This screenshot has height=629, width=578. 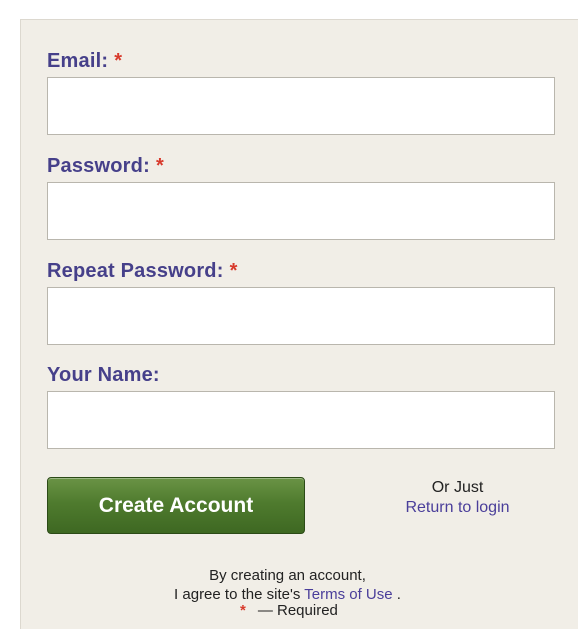 I want to click on email-label-text: Email:, so click(x=78, y=61).